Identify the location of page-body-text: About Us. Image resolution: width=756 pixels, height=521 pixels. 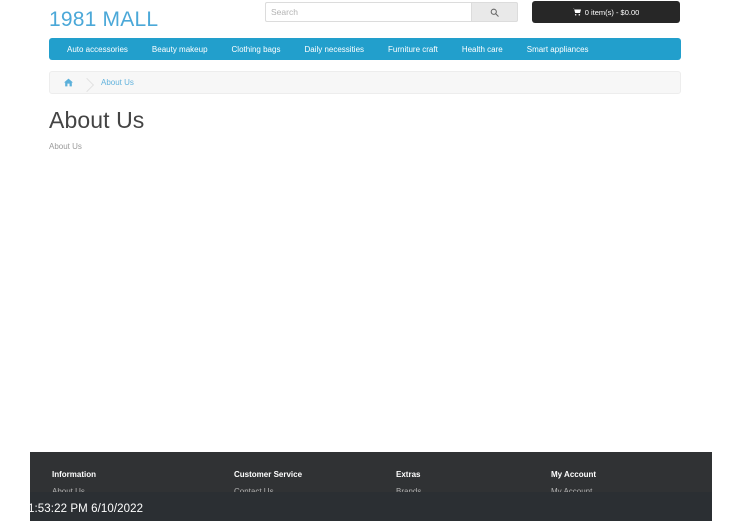
(65, 146).